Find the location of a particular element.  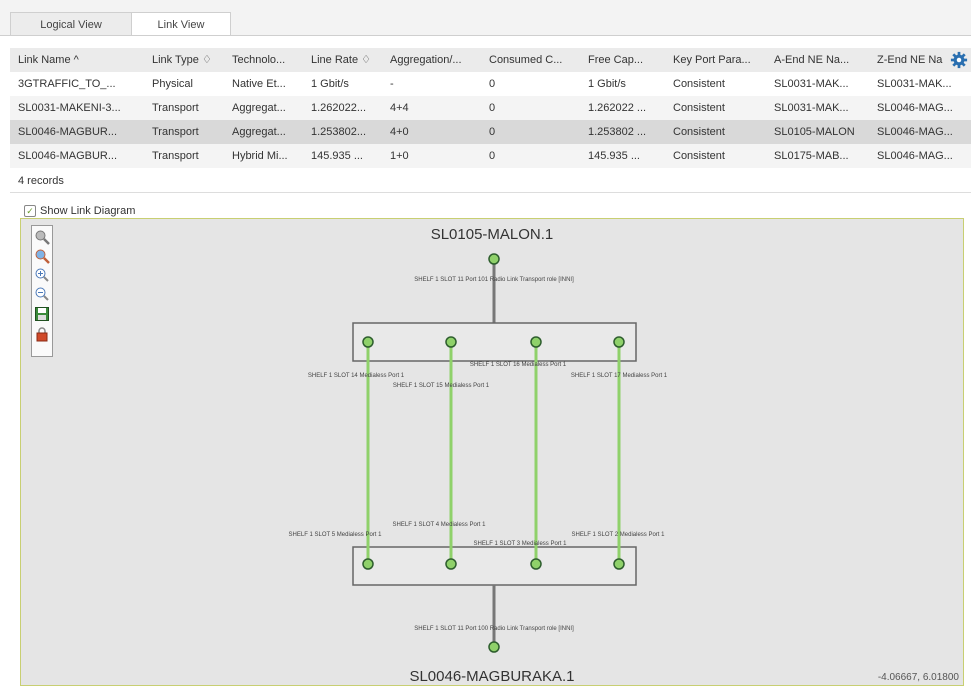

diagram-toolbar is located at coordinates (42, 291).